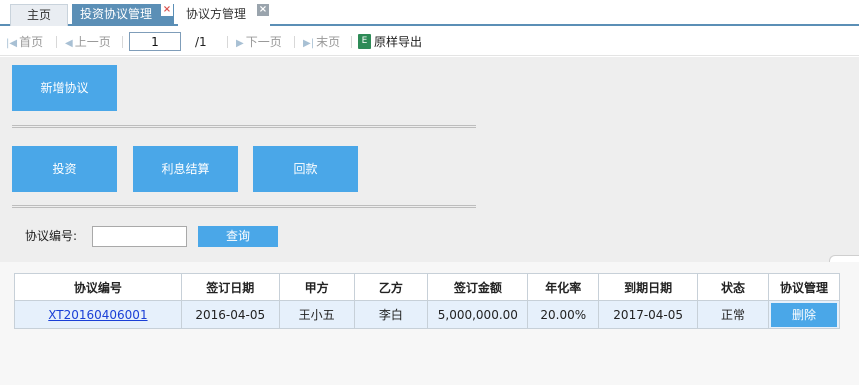  I want to click on agreement-id-link: XT20160406001, so click(97, 315).